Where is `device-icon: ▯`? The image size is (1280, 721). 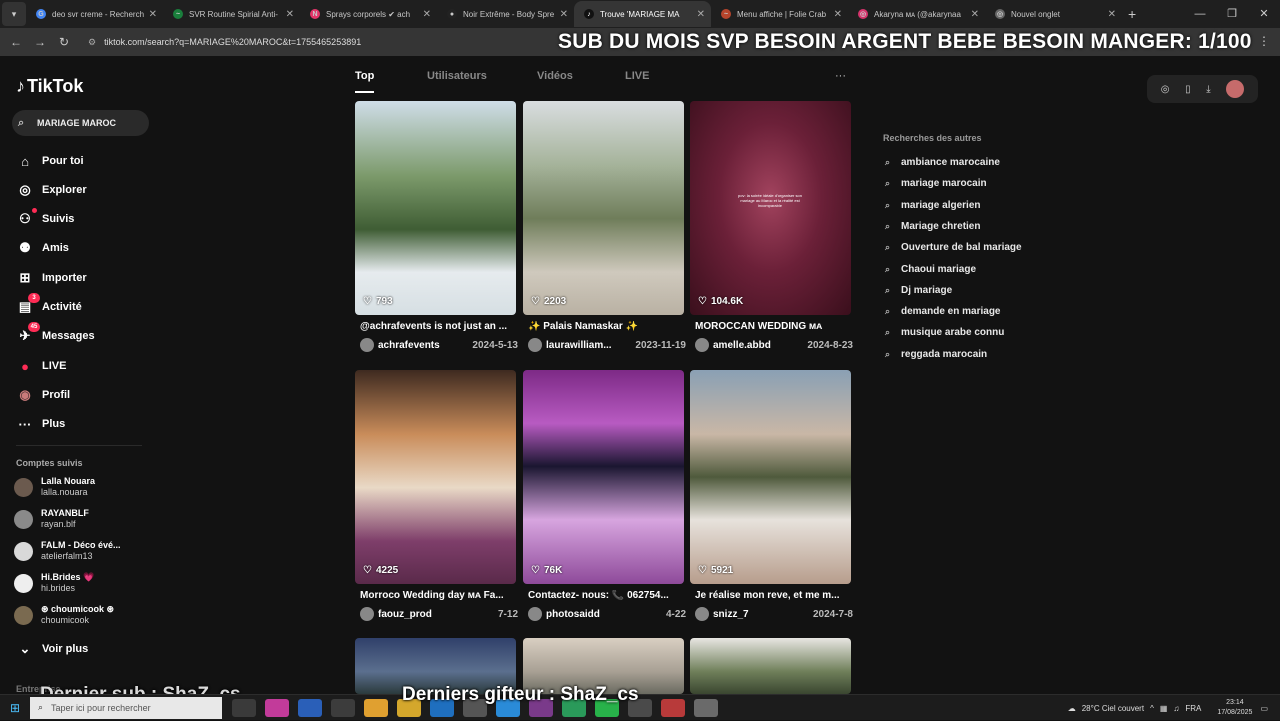
device-icon: ▯ is located at coordinates (1188, 89).